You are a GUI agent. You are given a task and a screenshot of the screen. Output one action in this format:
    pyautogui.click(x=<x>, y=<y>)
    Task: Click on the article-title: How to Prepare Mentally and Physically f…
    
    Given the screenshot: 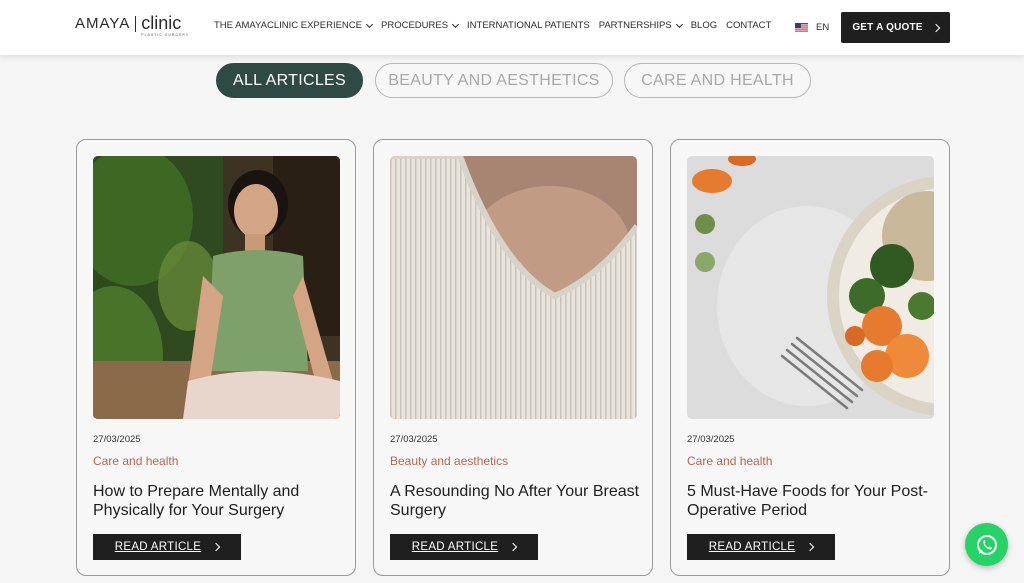 What is the action you would take?
    pyautogui.click(x=218, y=501)
    